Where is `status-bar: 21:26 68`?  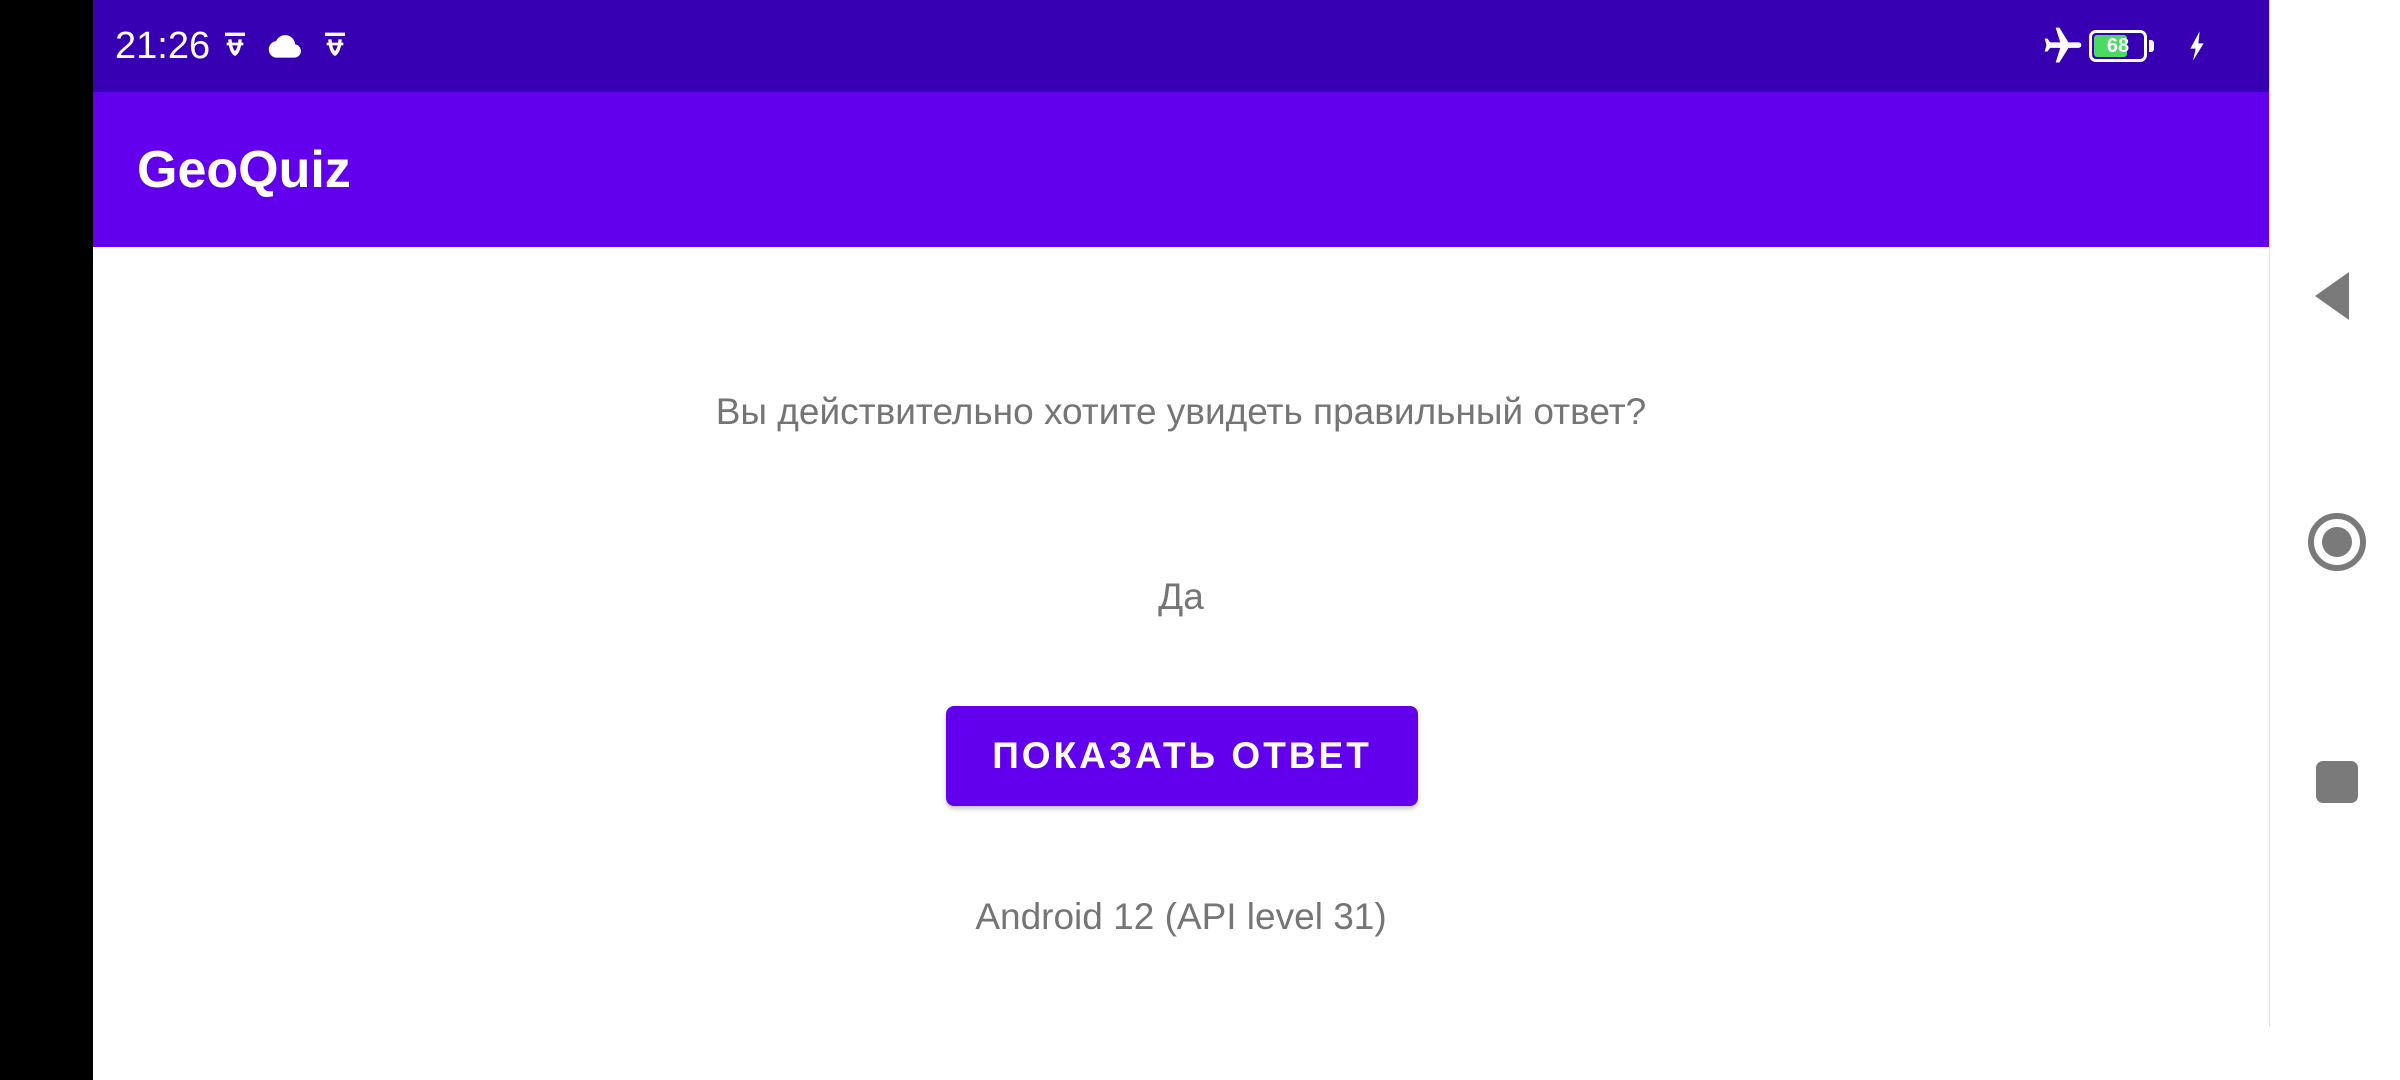 status-bar: 21:26 68 is located at coordinates (1181, 46).